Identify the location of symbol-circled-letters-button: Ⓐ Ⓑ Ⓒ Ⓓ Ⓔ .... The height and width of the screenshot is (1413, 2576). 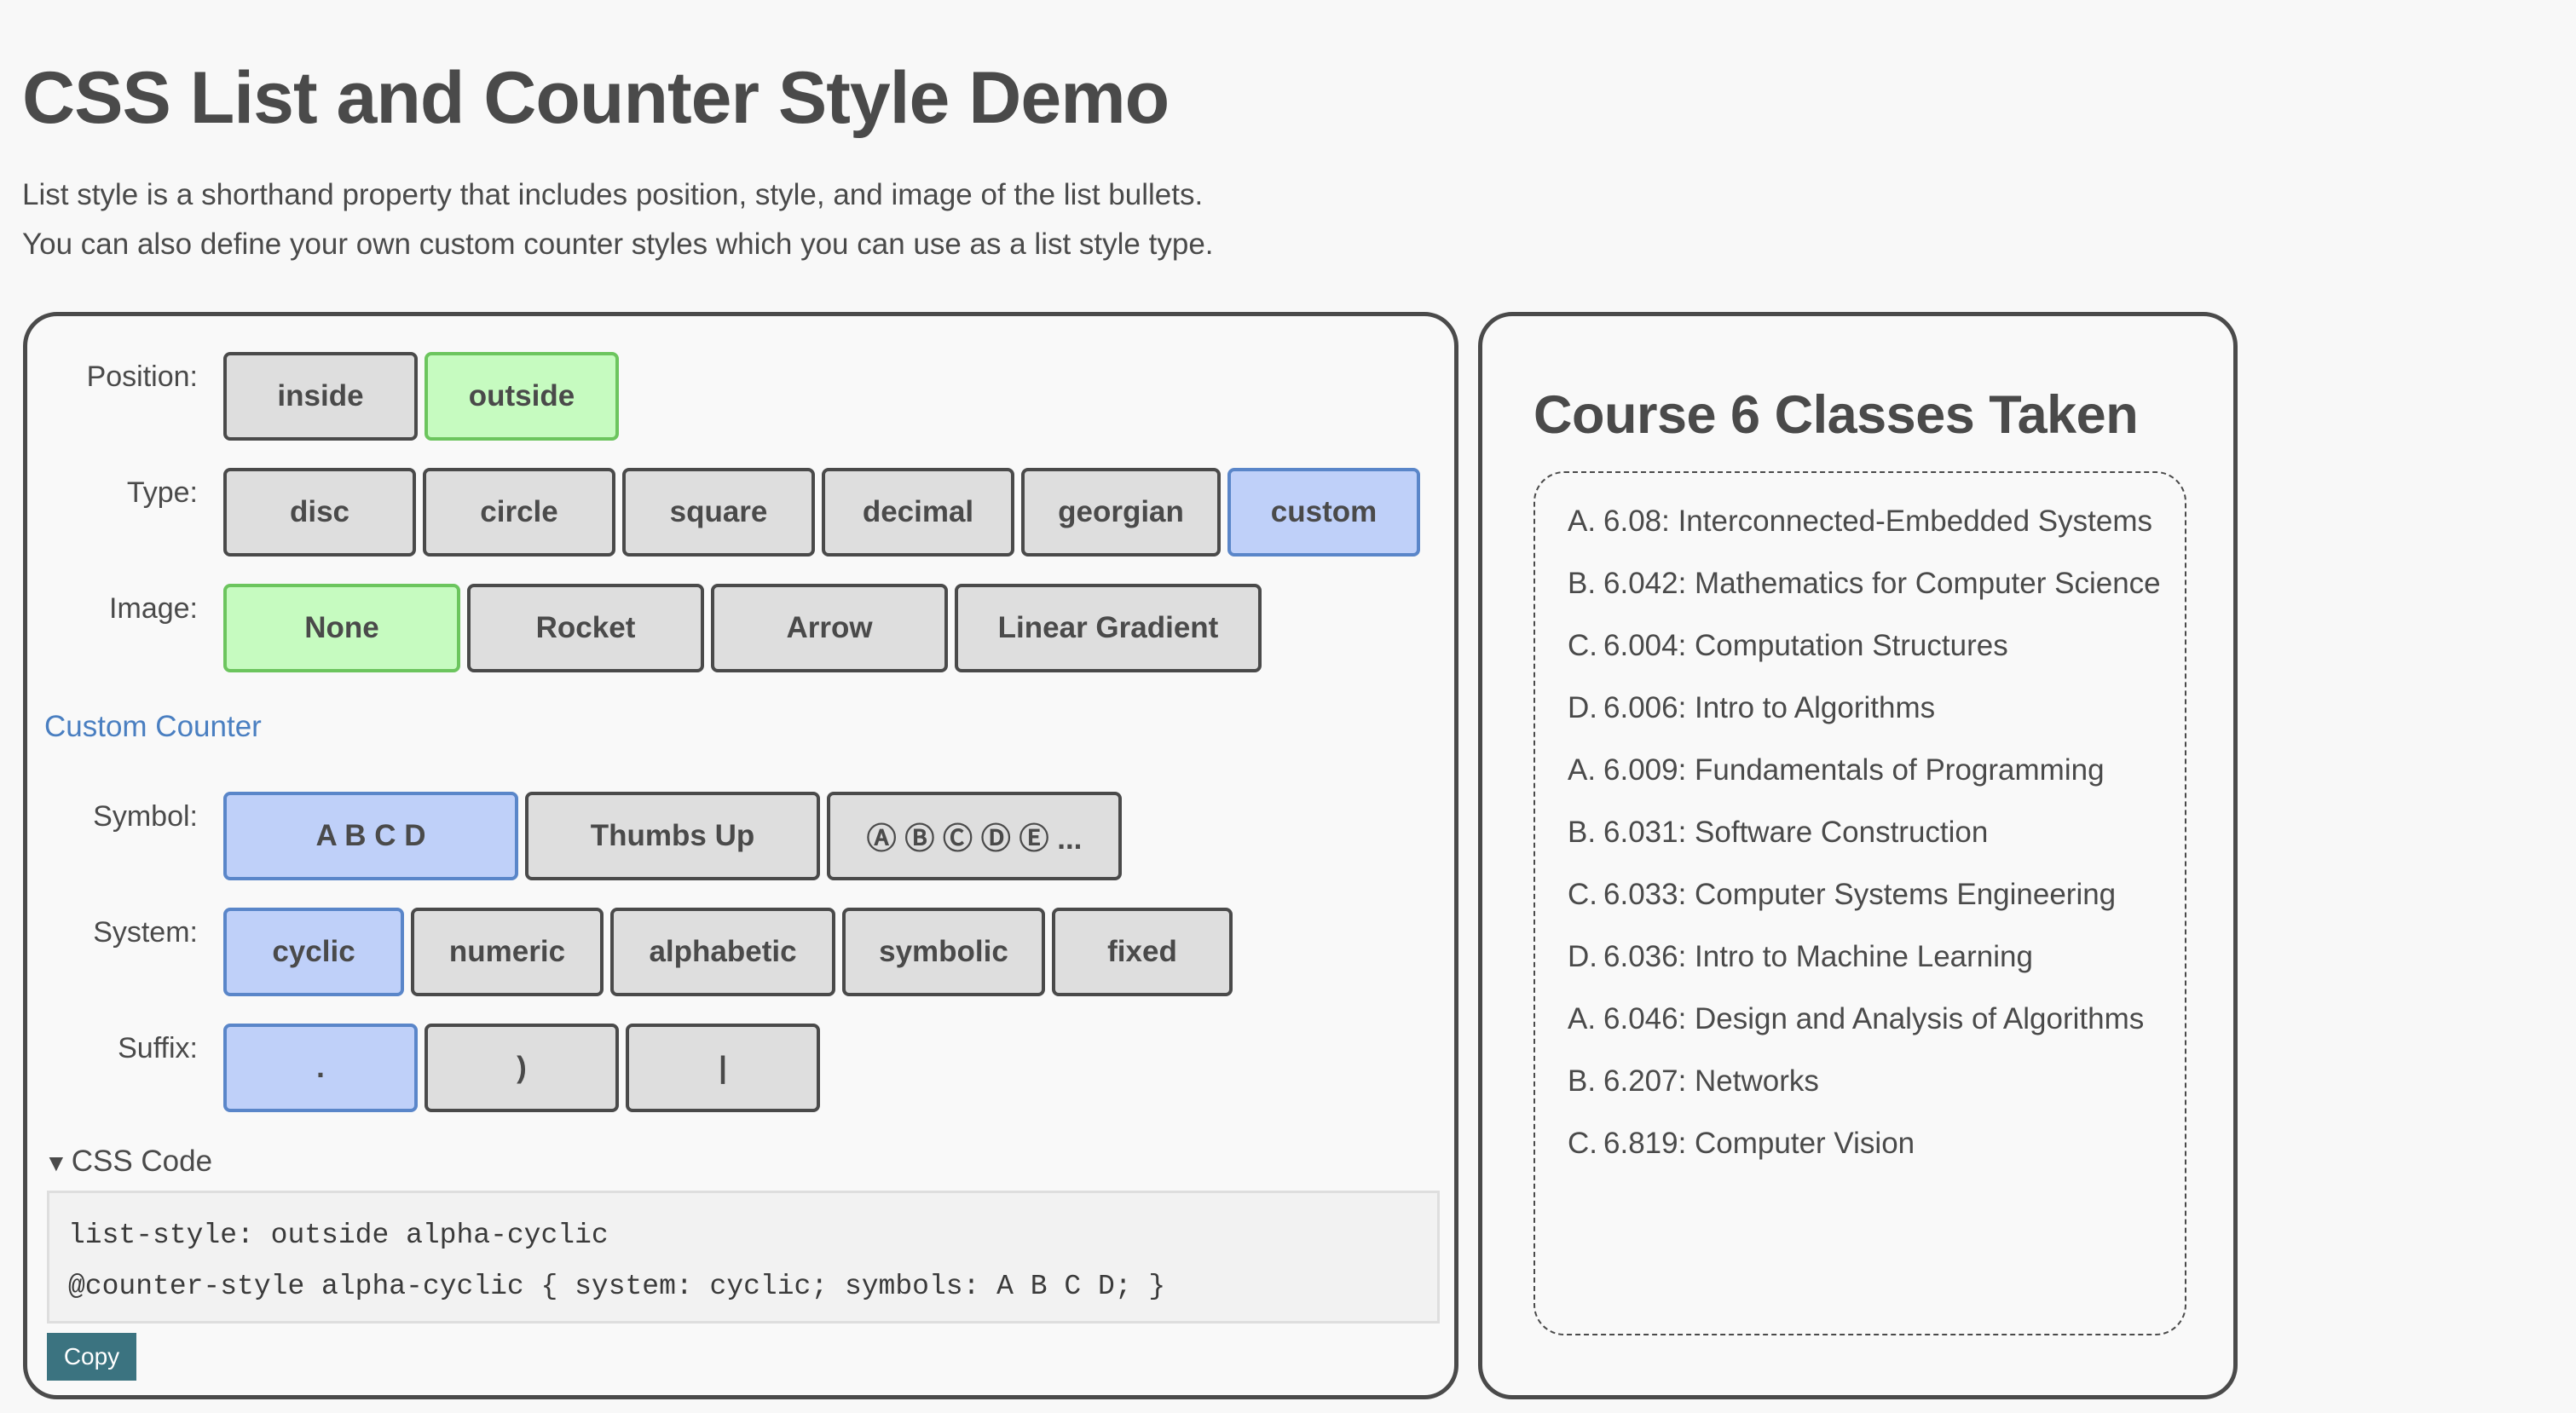
(974, 836).